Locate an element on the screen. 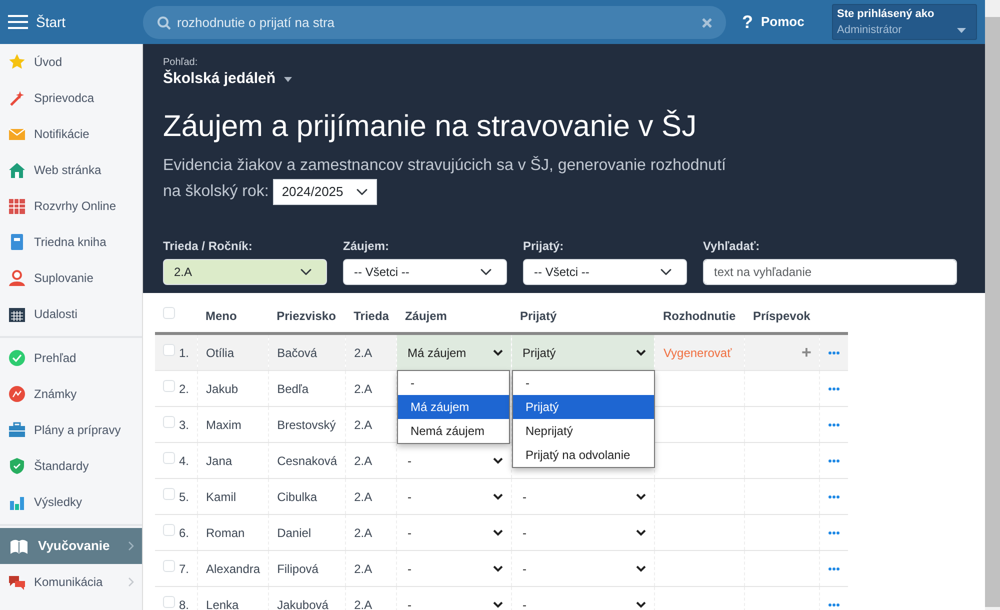 The image size is (1000, 610). sidebar-item: Komunikácia is located at coordinates (71, 582).